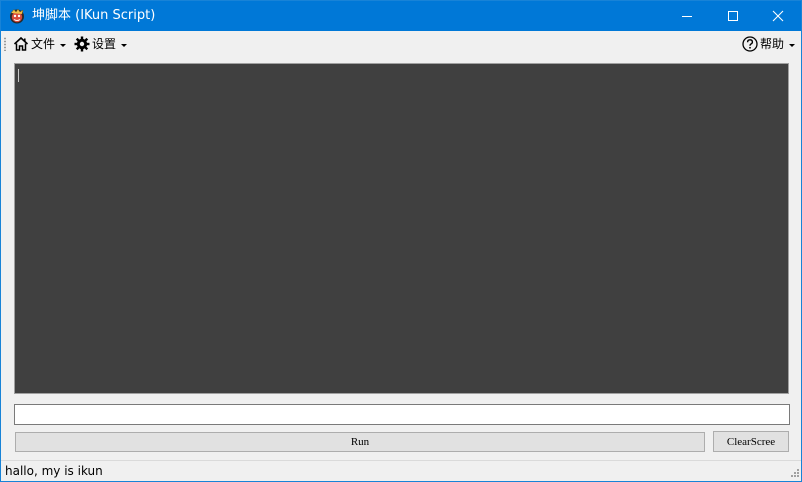  I want to click on close-icon, so click(778, 16).